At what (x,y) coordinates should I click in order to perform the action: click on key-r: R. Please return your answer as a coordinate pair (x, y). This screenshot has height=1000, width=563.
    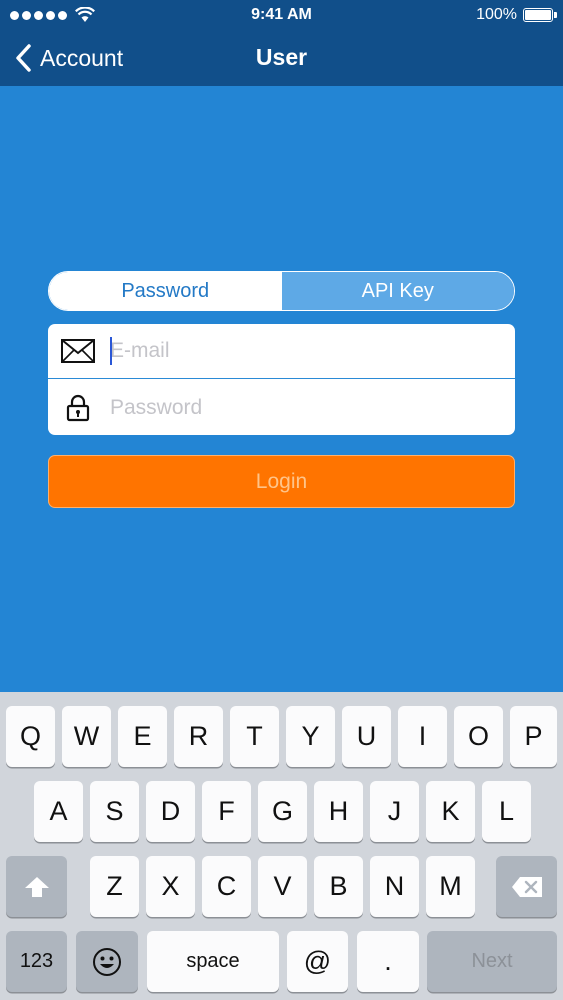
    Looking at the image, I should click on (198, 736).